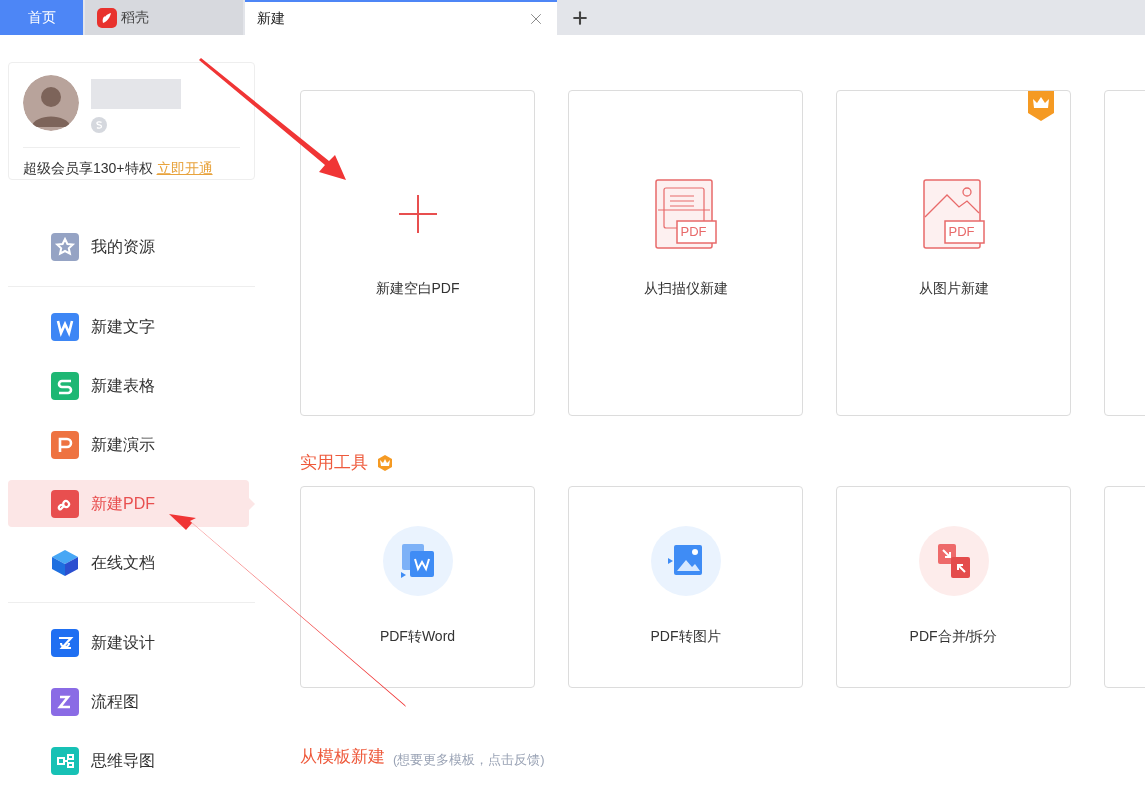 The image size is (1145, 800). What do you see at coordinates (129, 642) in the screenshot?
I see `sidebar-item: 新建设计` at bounding box center [129, 642].